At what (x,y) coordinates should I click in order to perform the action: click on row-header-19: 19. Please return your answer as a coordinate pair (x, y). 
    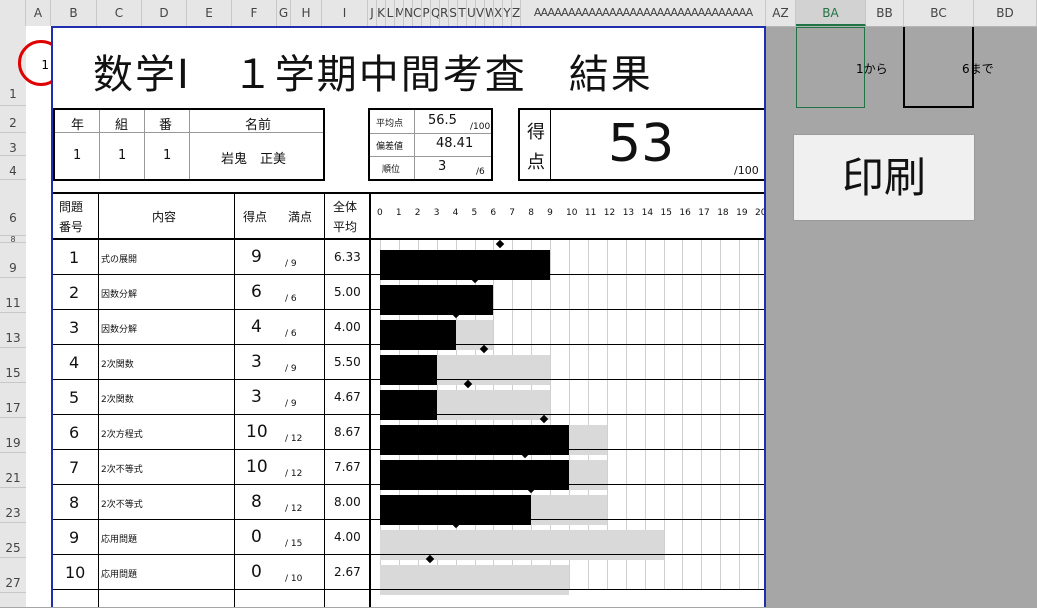
    Looking at the image, I should click on (13, 435).